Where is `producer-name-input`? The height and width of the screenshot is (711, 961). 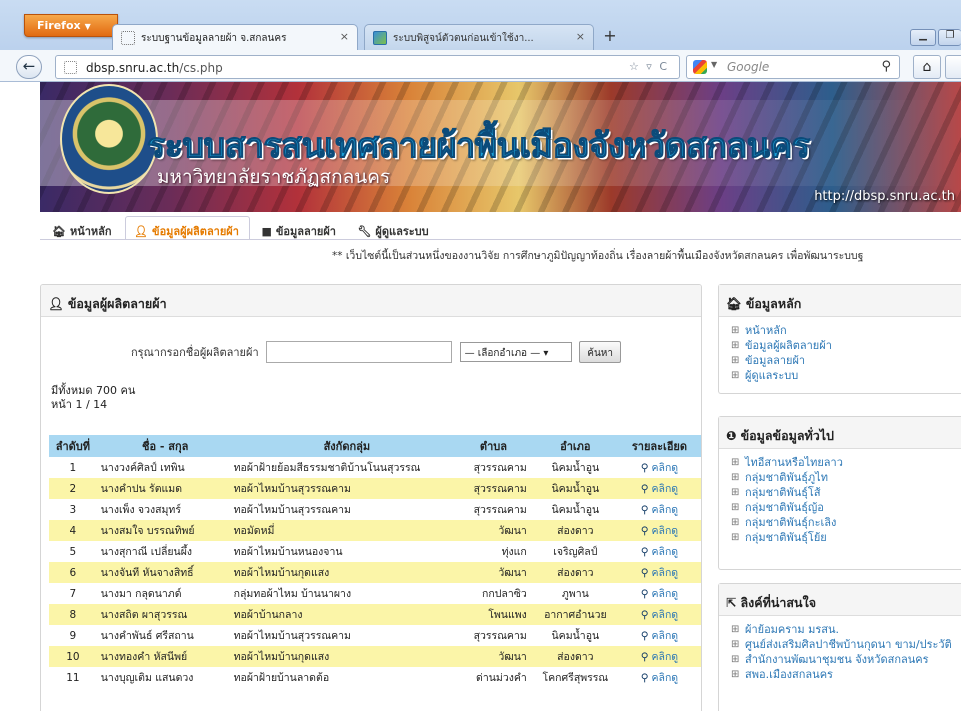
producer-name-input is located at coordinates (359, 352).